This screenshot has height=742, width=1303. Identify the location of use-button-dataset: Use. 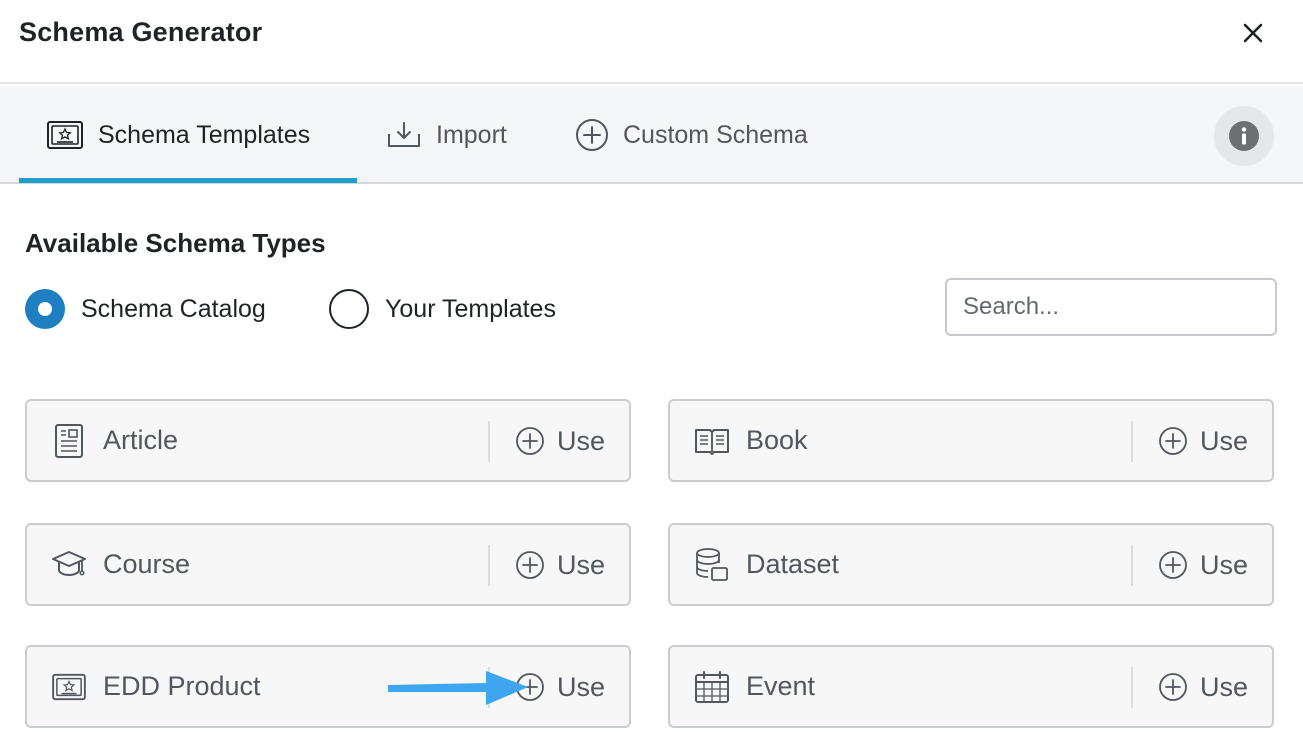
(1203, 565).